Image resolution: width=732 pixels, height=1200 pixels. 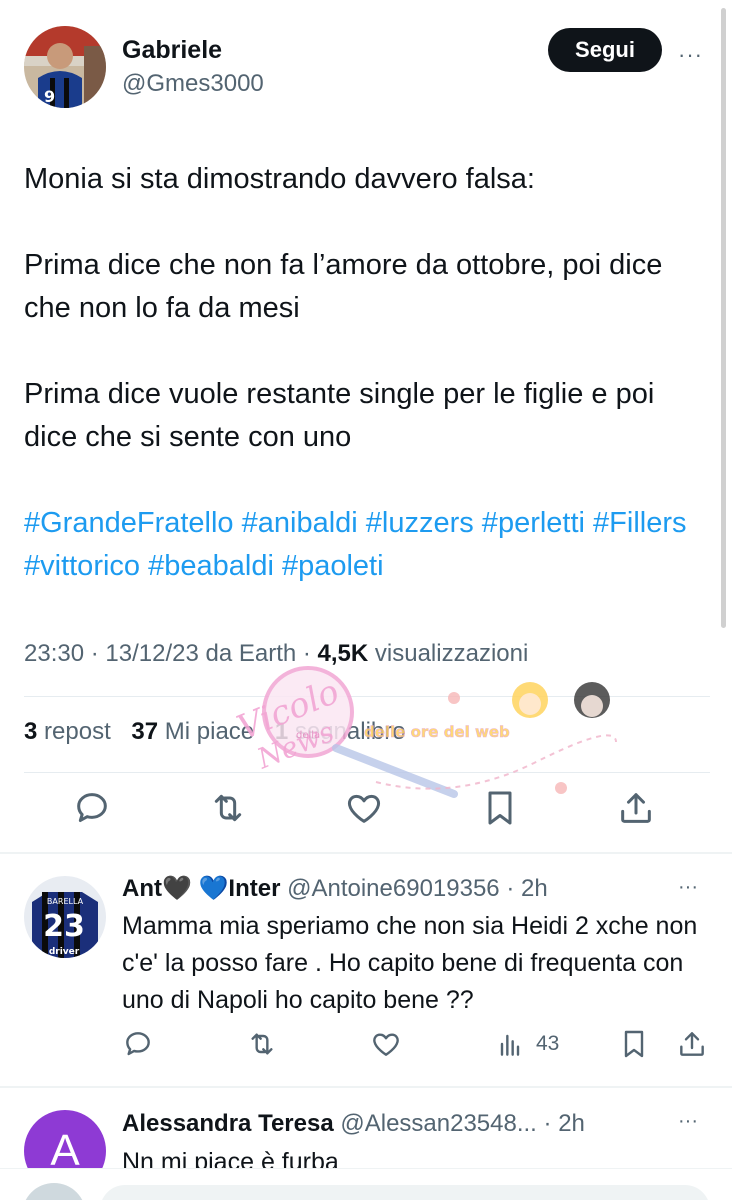 What do you see at coordinates (201, 888) in the screenshot?
I see `reply-author-name: Ant🖤 💙Inter` at bounding box center [201, 888].